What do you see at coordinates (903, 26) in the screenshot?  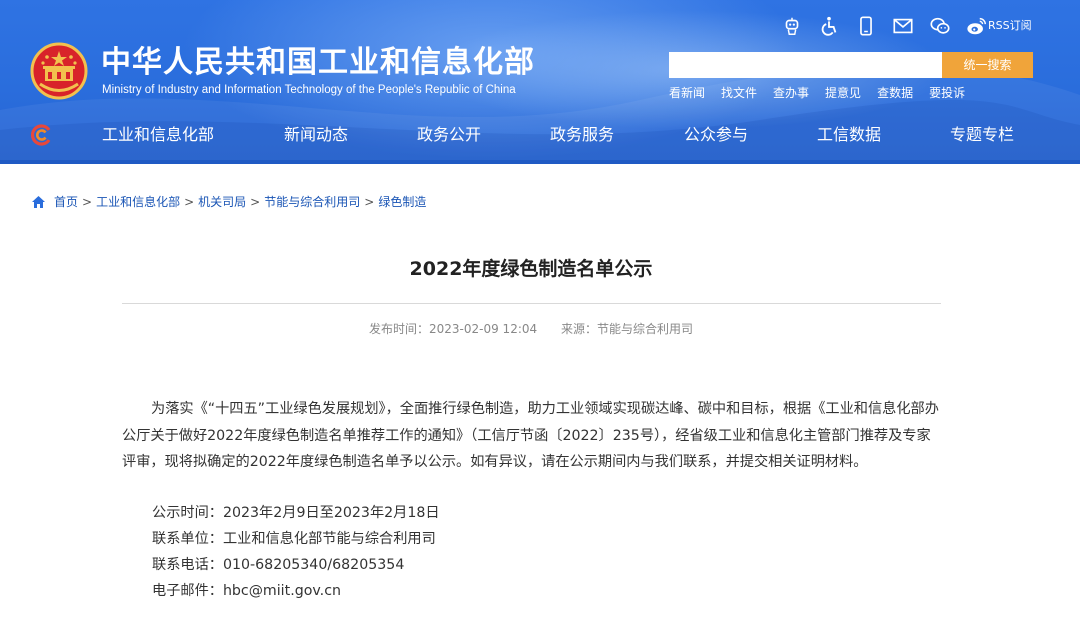 I see `mail-icon` at bounding box center [903, 26].